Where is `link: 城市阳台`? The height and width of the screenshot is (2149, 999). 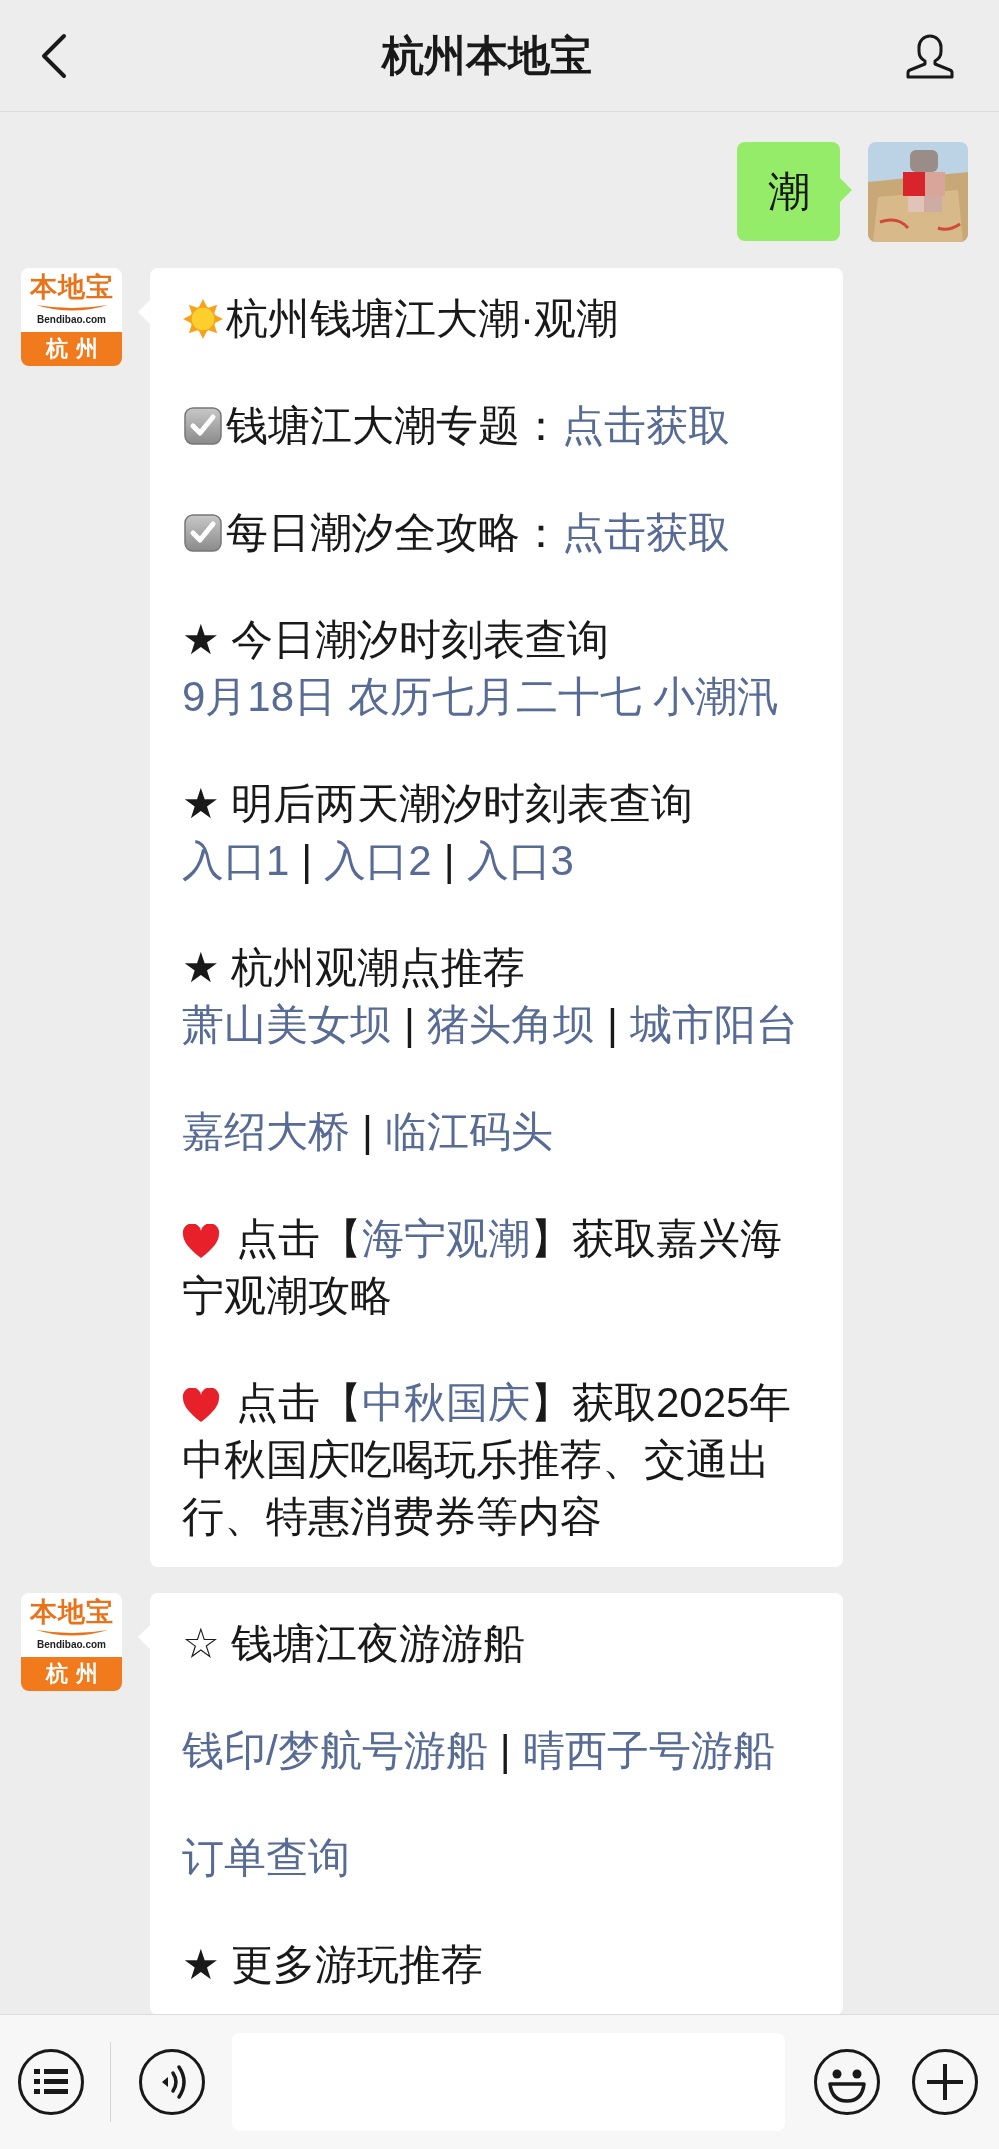 link: 城市阳台 is located at coordinates (713, 1024).